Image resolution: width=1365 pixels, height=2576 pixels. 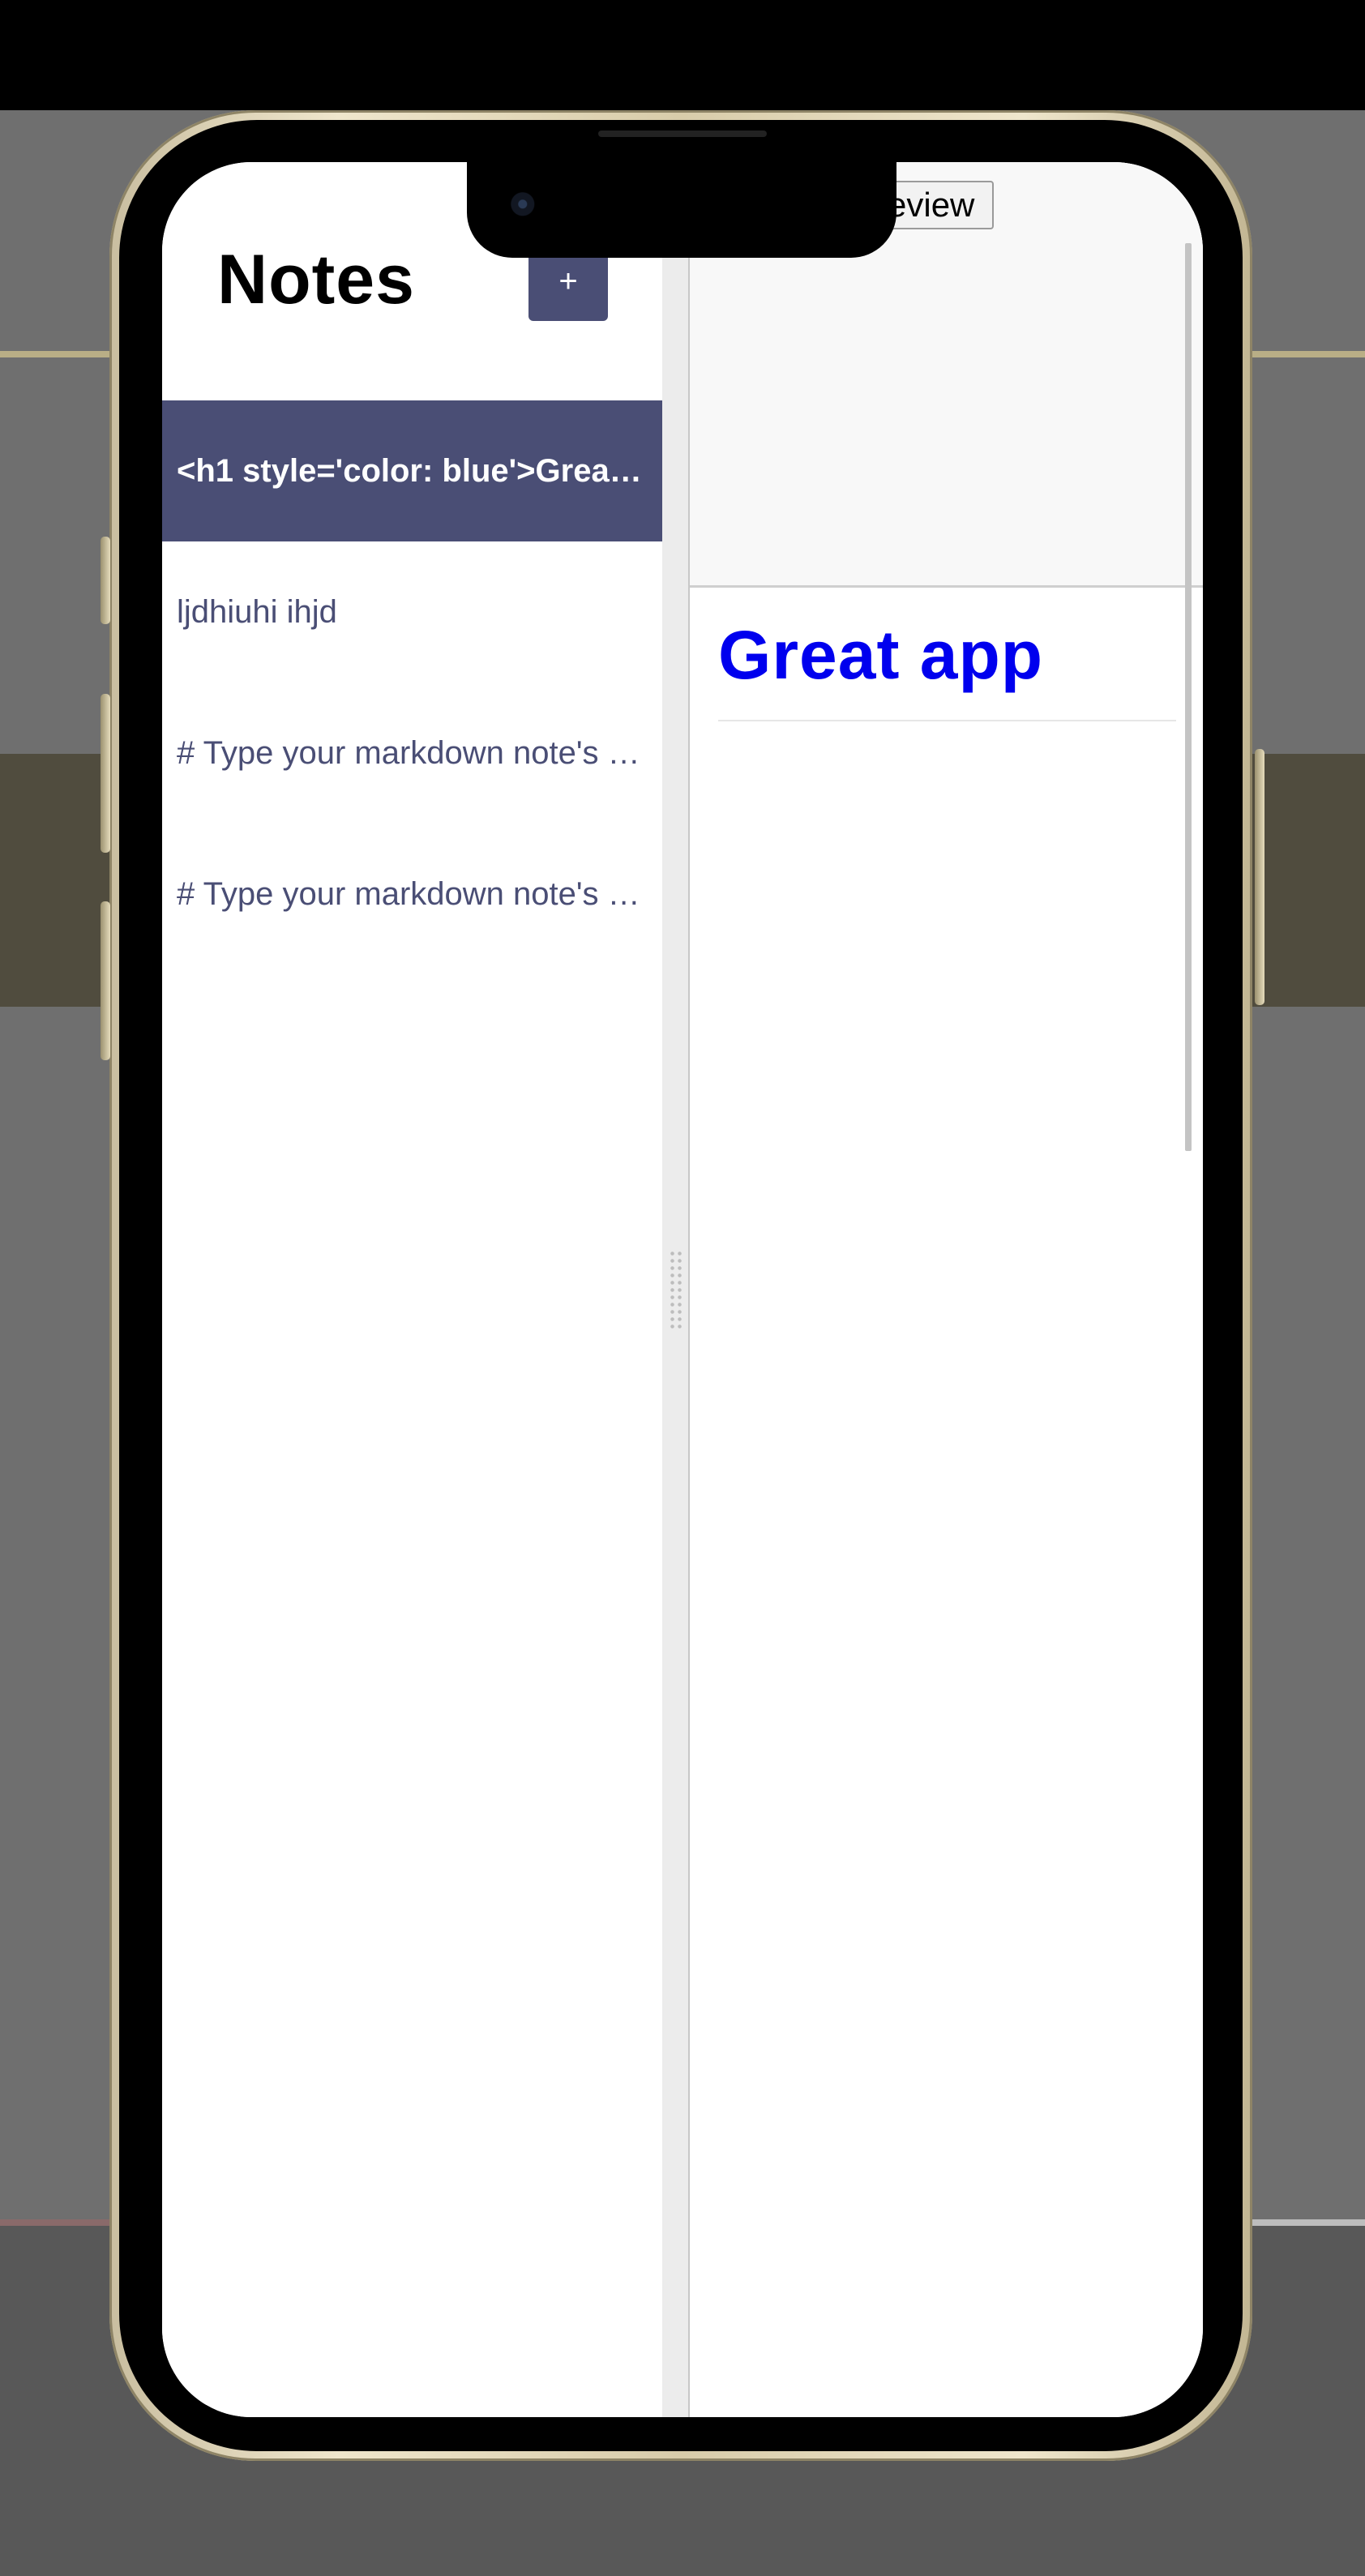 I want to click on note-item-label: <h1 style='color: blue'>Great app</h1>, so click(x=412, y=470).